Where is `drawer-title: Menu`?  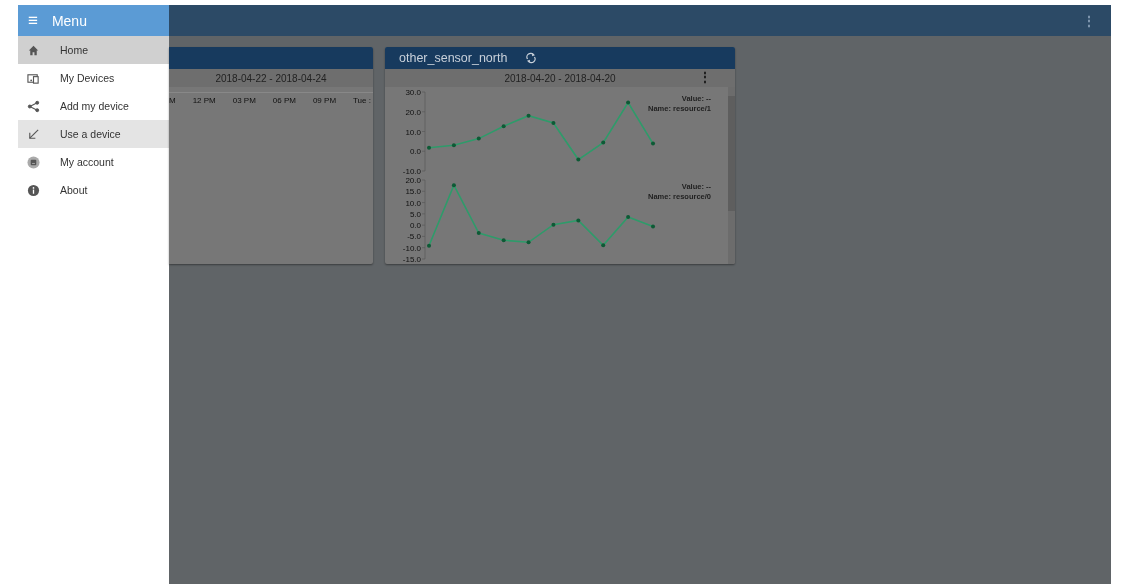 drawer-title: Menu is located at coordinates (69, 20).